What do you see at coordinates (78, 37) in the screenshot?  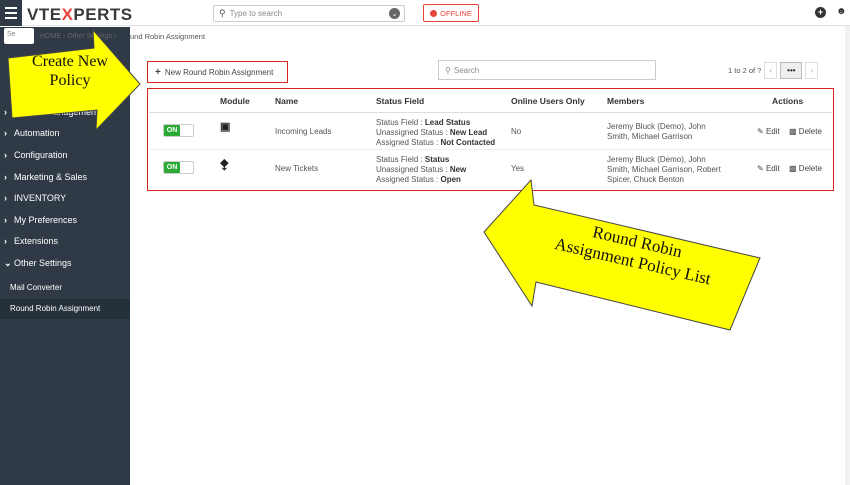 I see `breadcrumb: HOME › Other Settings ›` at bounding box center [78, 37].